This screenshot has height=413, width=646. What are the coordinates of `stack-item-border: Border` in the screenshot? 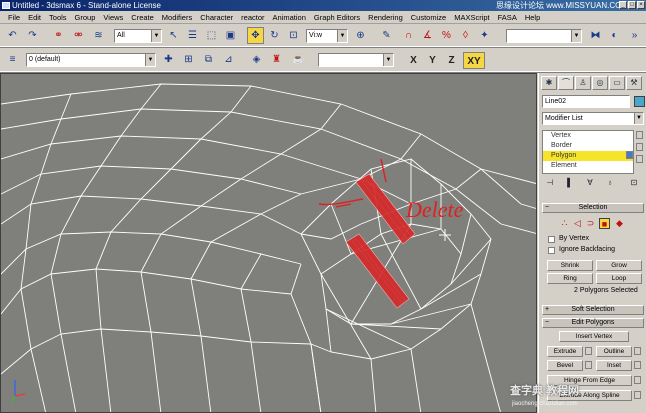 It's located at (588, 146).